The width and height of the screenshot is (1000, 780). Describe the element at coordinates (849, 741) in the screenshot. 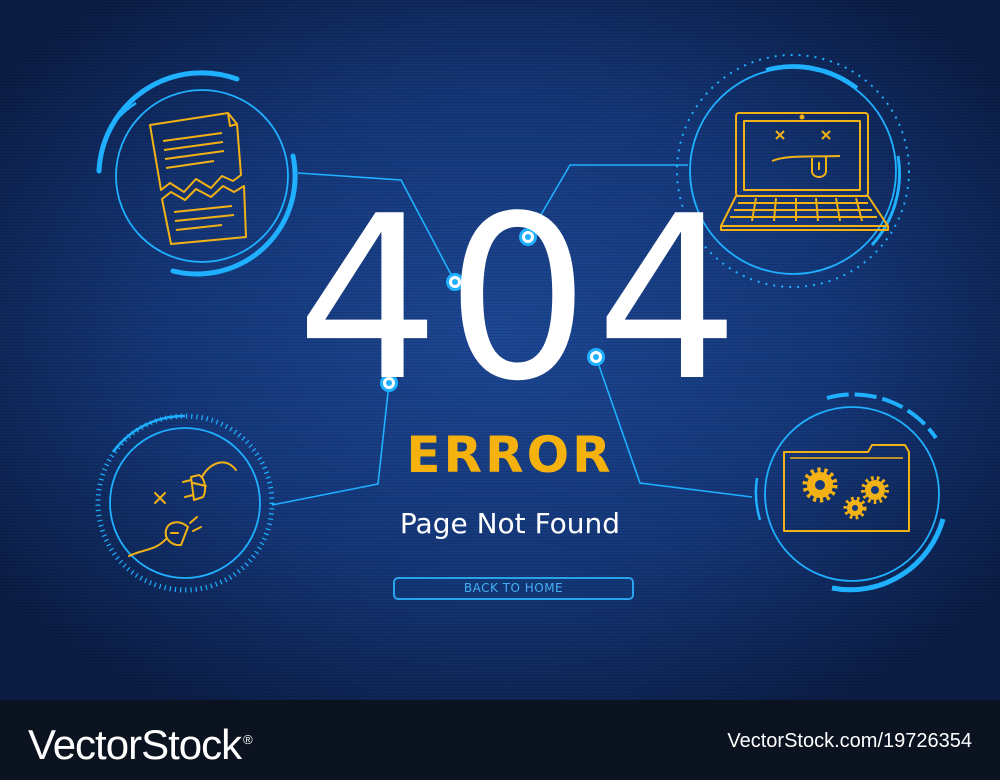

I see `watermark-url: VectorStock.com/19726354` at that location.